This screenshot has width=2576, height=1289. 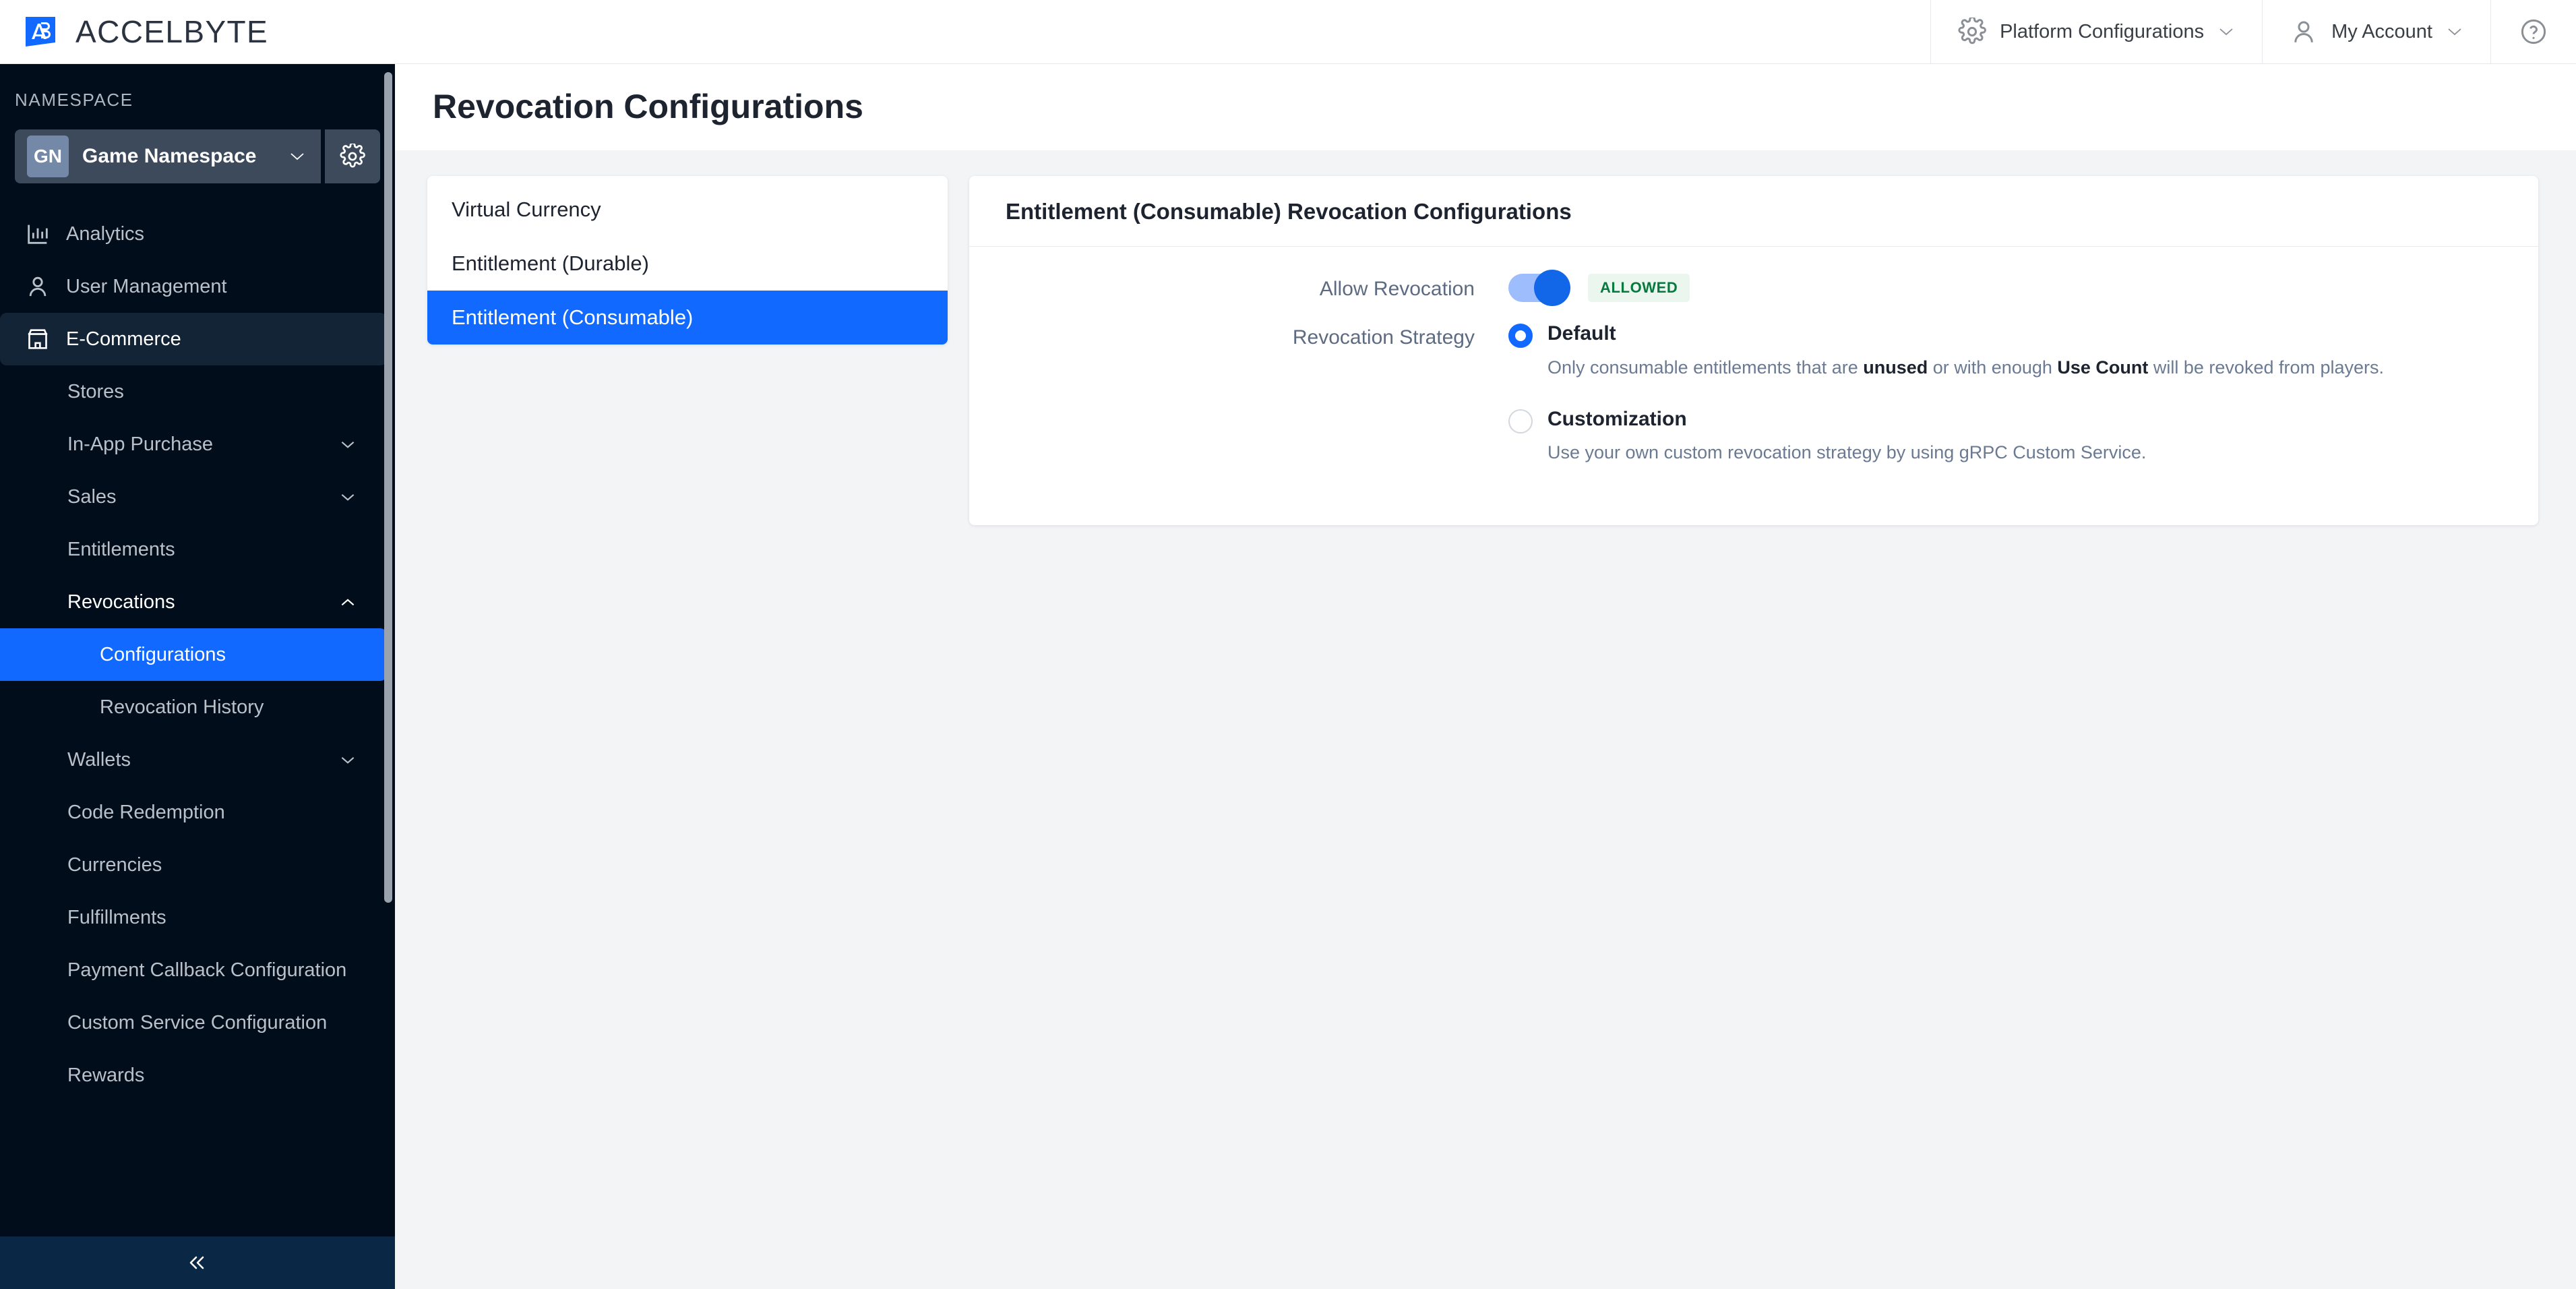 What do you see at coordinates (1739, 288) in the screenshot?
I see `allow-revocation-row: Allow Revocation ALLOWED` at bounding box center [1739, 288].